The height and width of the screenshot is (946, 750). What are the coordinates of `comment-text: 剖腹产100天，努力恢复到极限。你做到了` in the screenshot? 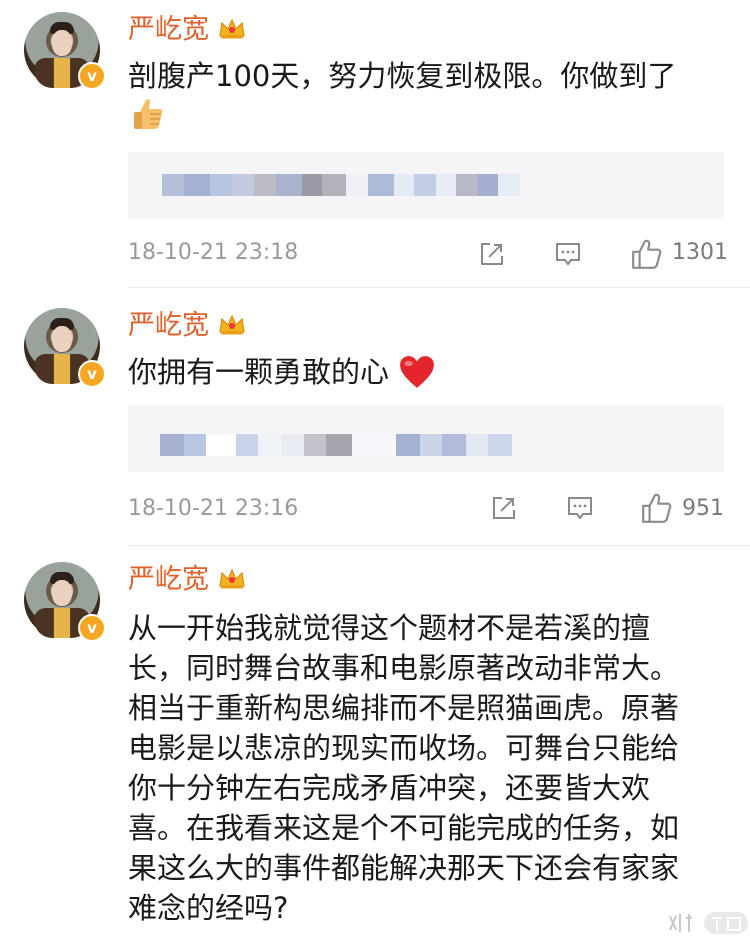 It's located at (402, 76).